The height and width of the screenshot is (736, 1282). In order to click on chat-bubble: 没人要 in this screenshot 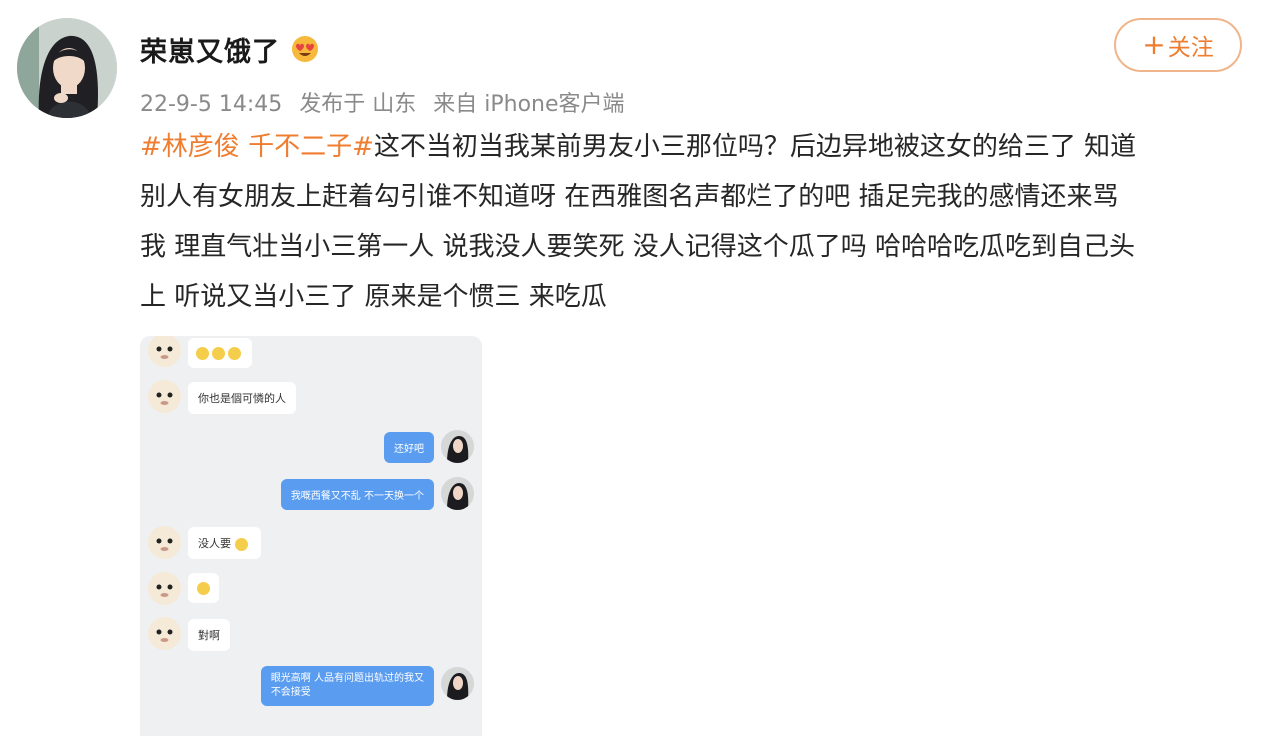, I will do `click(224, 543)`.